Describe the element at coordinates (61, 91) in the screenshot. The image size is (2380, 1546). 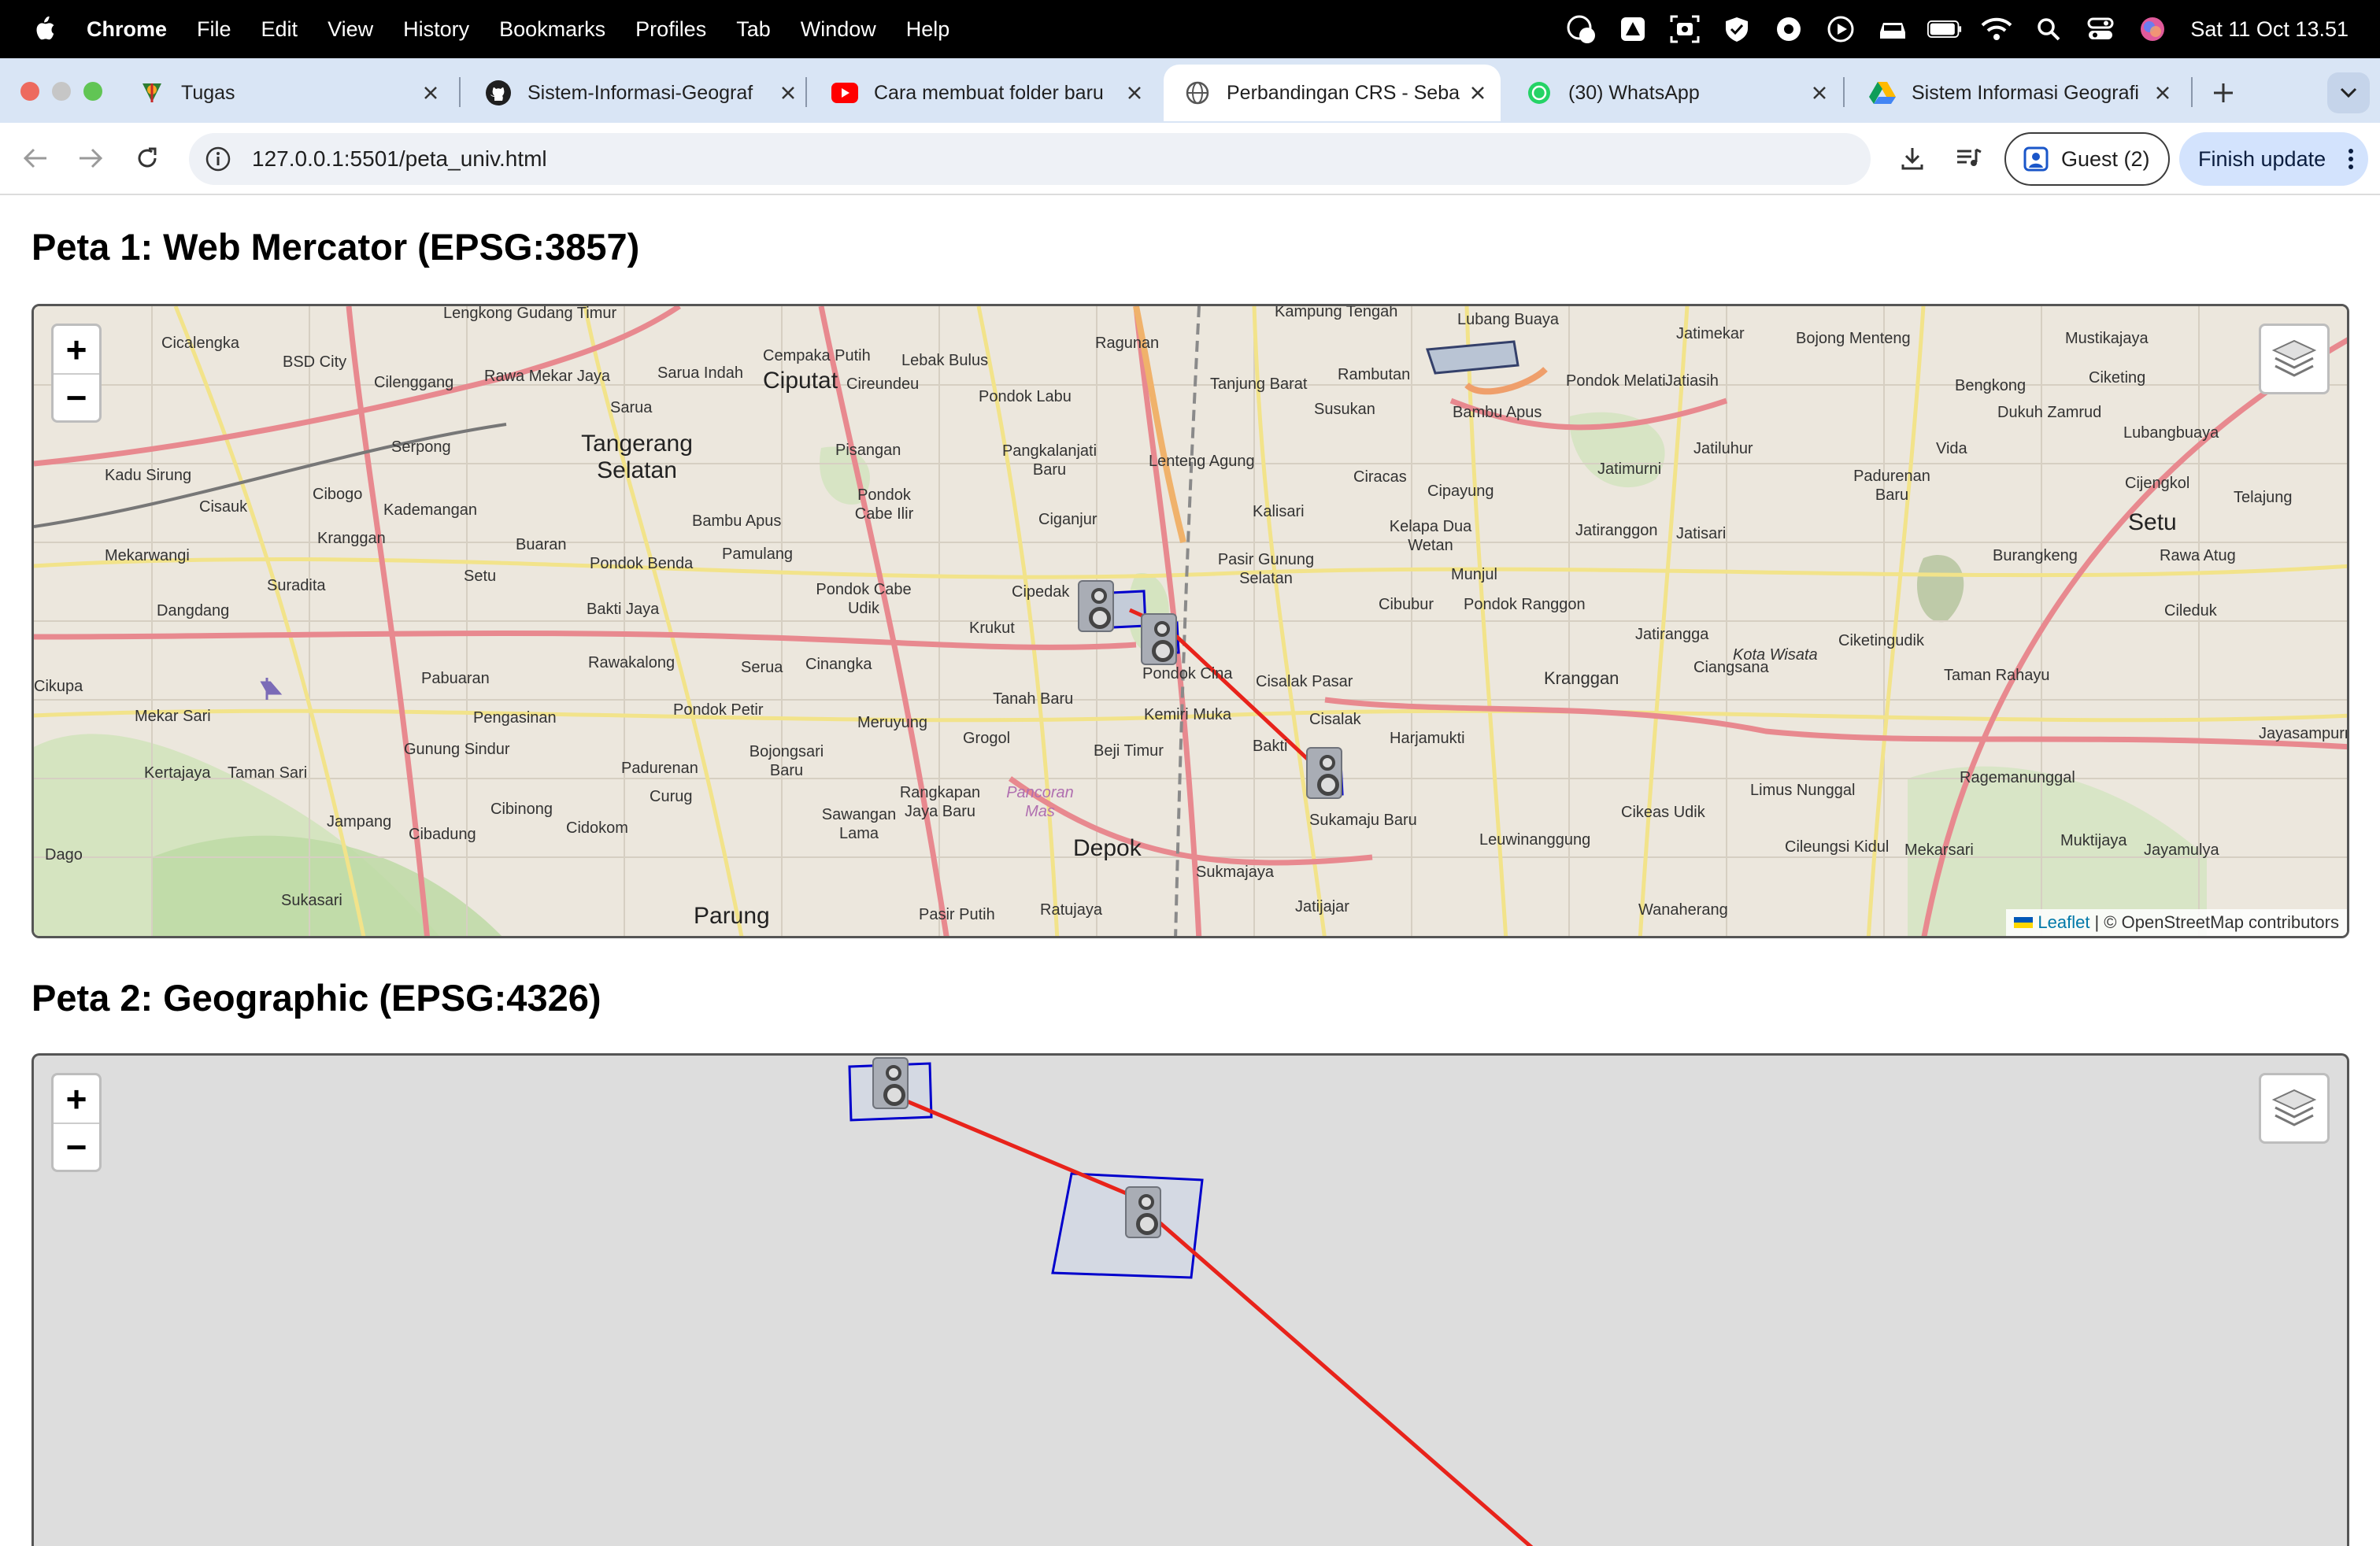
I see `window-minimize-button` at that location.